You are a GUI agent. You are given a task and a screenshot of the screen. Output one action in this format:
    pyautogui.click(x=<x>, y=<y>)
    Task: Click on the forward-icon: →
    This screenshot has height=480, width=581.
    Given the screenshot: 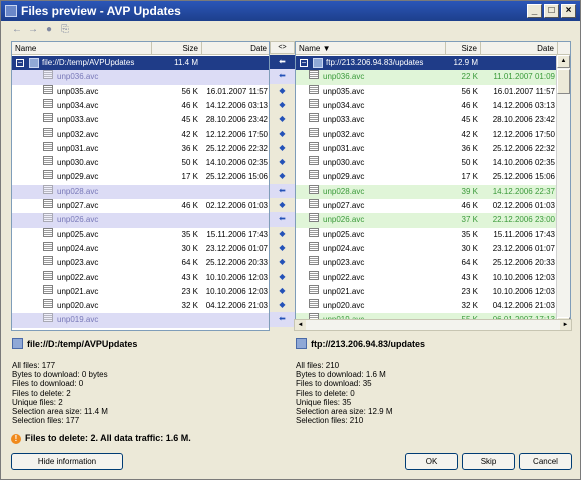 What is the action you would take?
    pyautogui.click(x=33, y=30)
    